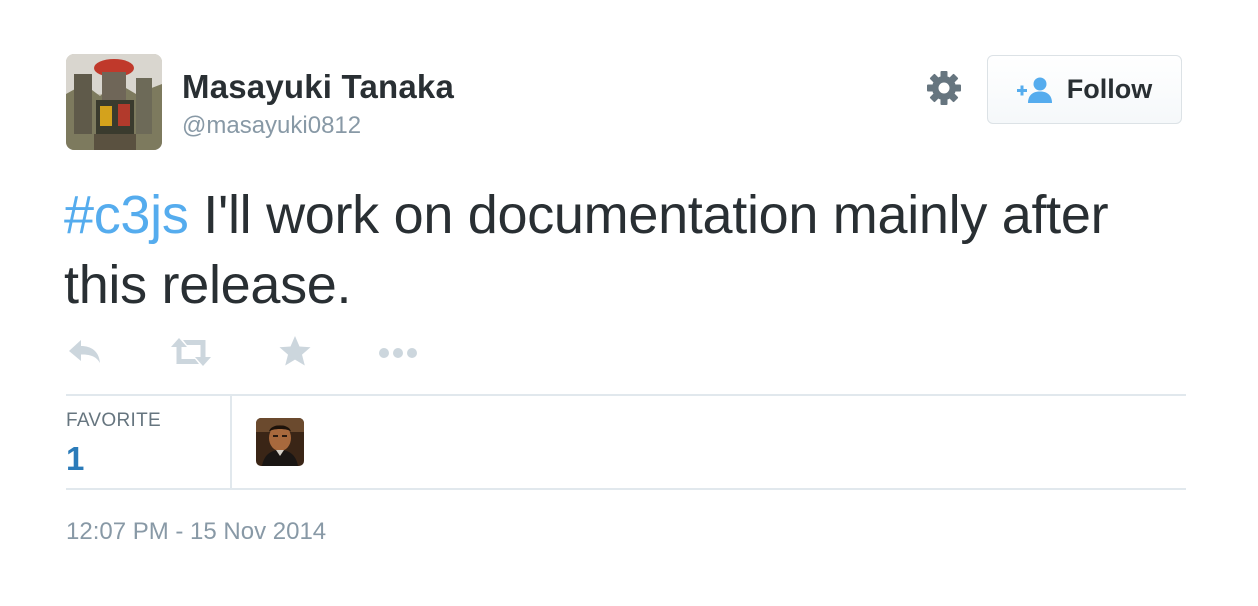 The width and height of the screenshot is (1258, 606). I want to click on tweet-timestamp: 12:07 PM - 15 Nov 2014, so click(196, 532).